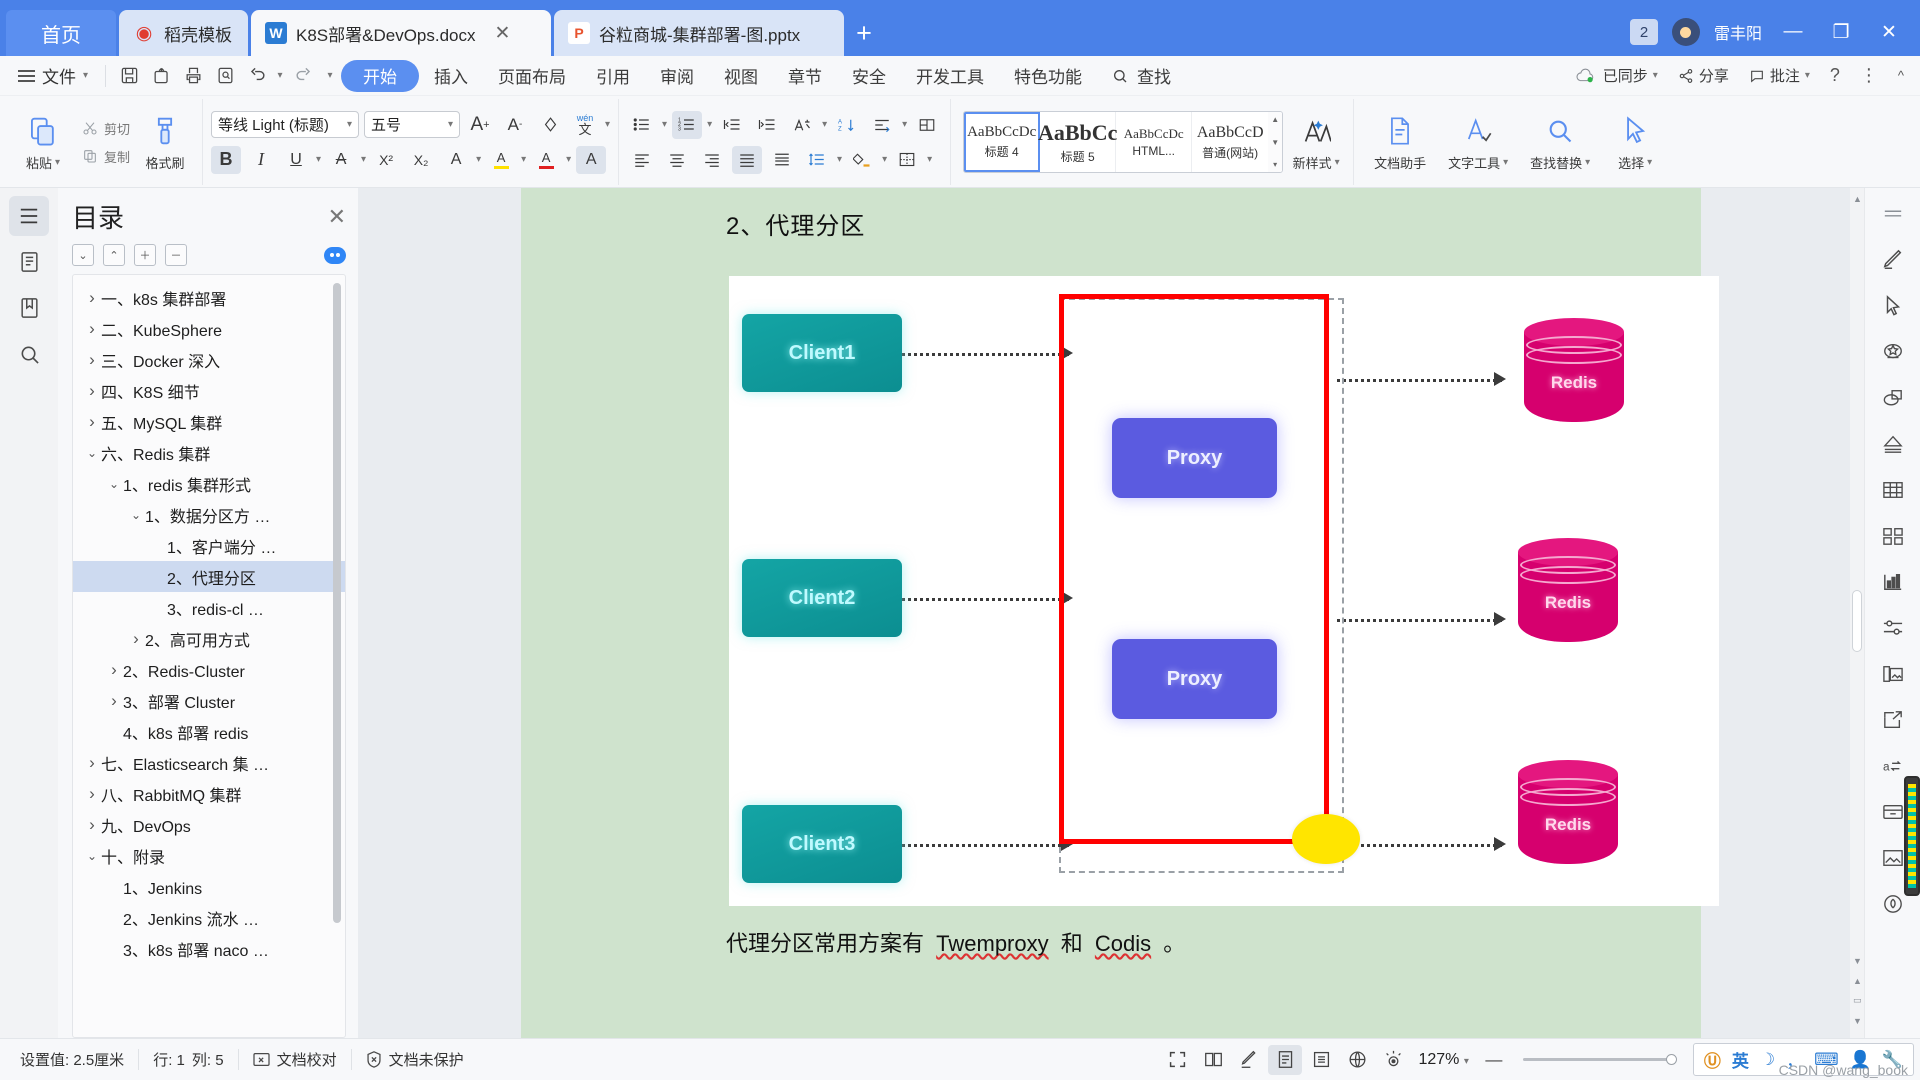 The image size is (1920, 1080). I want to click on new-style-button: 新样式 ▾, so click(1316, 142).